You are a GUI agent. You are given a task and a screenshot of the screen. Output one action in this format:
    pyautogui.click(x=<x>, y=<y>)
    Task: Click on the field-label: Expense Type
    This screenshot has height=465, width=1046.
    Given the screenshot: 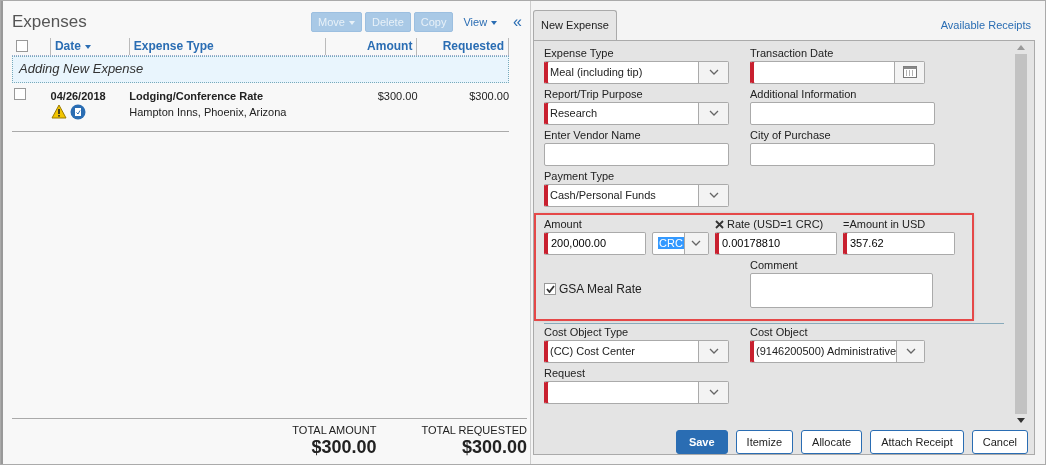 What is the action you would take?
    pyautogui.click(x=579, y=53)
    